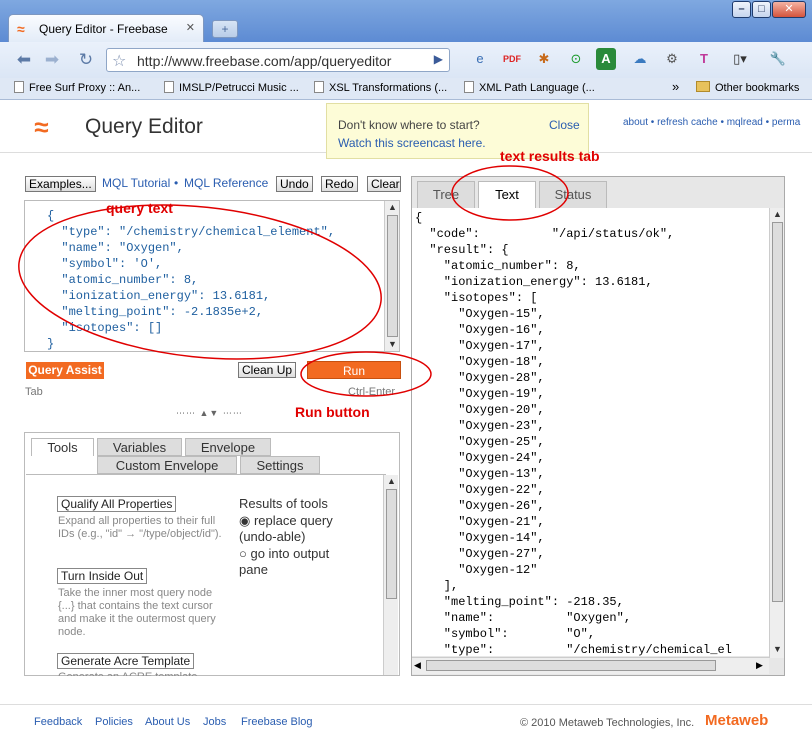 The image size is (812, 751). Describe the element at coordinates (510, 193) in the screenshot. I see `text-tab-circle` at that location.